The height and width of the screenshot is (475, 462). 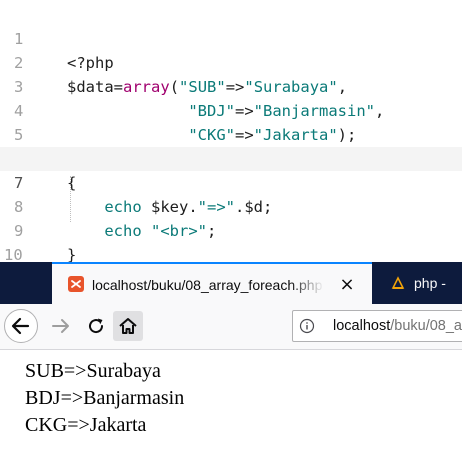 What do you see at coordinates (105, 398) in the screenshot?
I see `output-line: BDJ=>Banjarmasin` at bounding box center [105, 398].